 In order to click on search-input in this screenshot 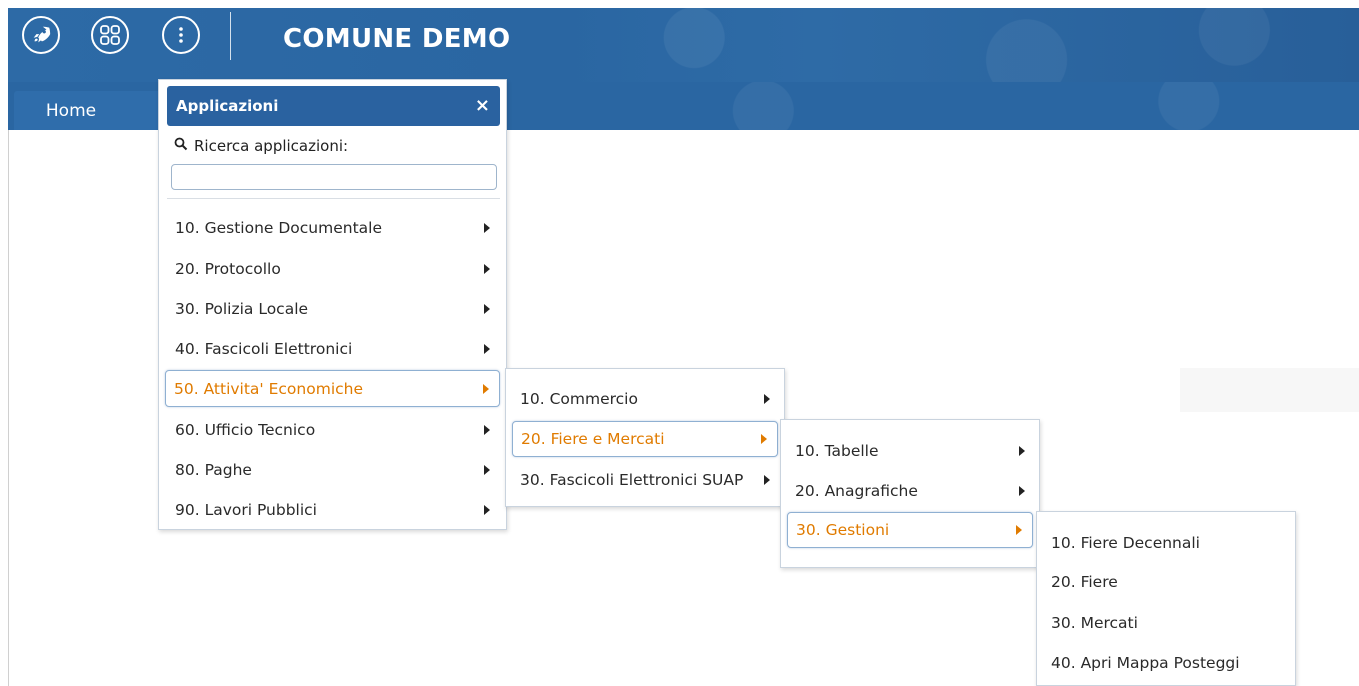, I will do `click(334, 177)`.